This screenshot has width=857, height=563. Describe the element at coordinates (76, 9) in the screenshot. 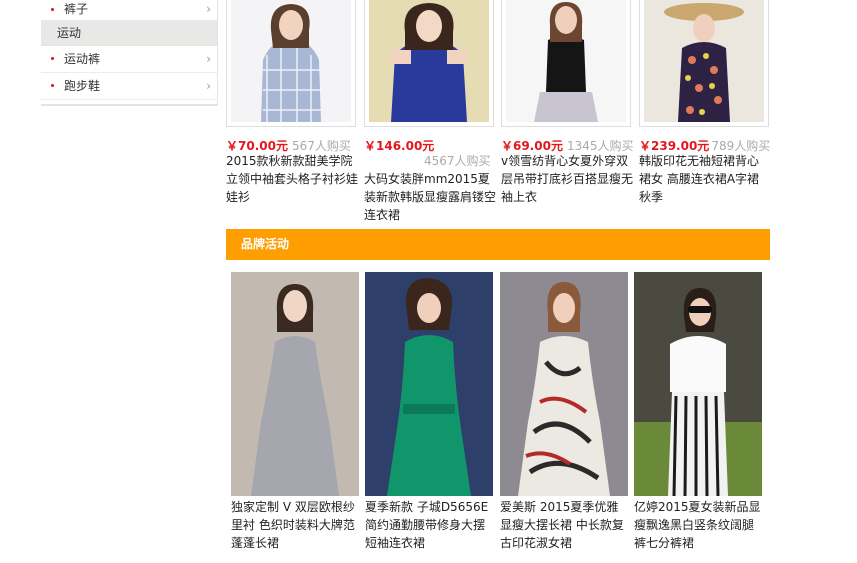

I see `sidebar-item-label: 裤子` at that location.